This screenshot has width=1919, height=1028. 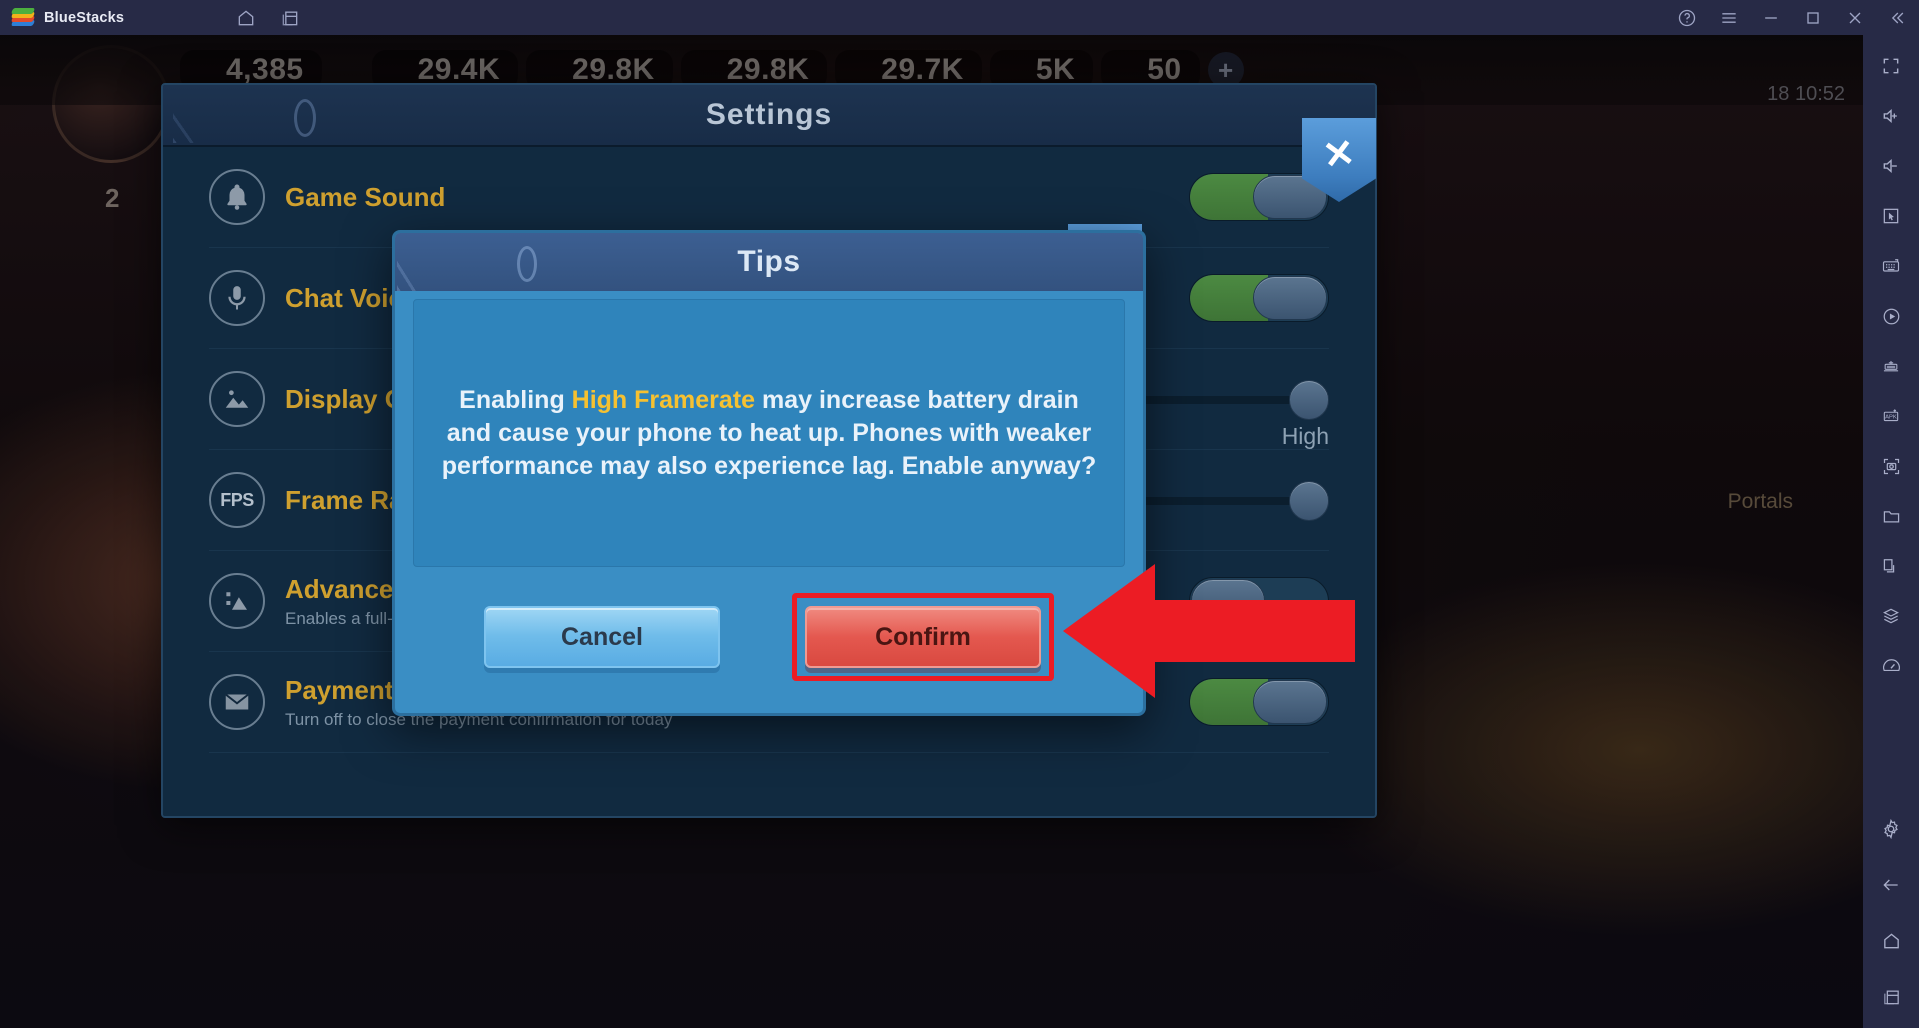 I want to click on slider-value-label: High, so click(x=1305, y=436).